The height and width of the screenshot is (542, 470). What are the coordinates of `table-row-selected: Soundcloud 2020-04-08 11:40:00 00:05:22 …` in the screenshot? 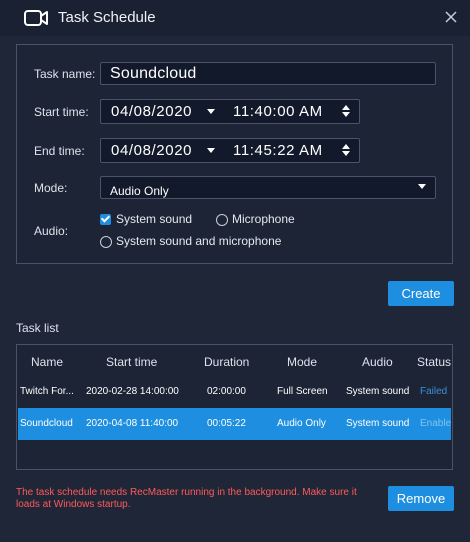 It's located at (234, 424).